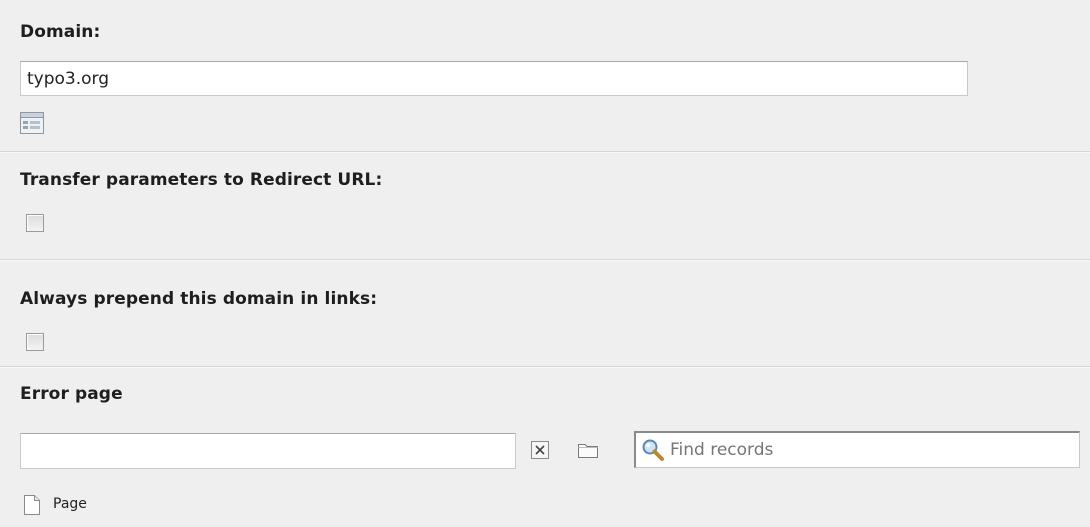 This screenshot has height=527, width=1090. I want to click on record-type-label: Page, so click(70, 504).